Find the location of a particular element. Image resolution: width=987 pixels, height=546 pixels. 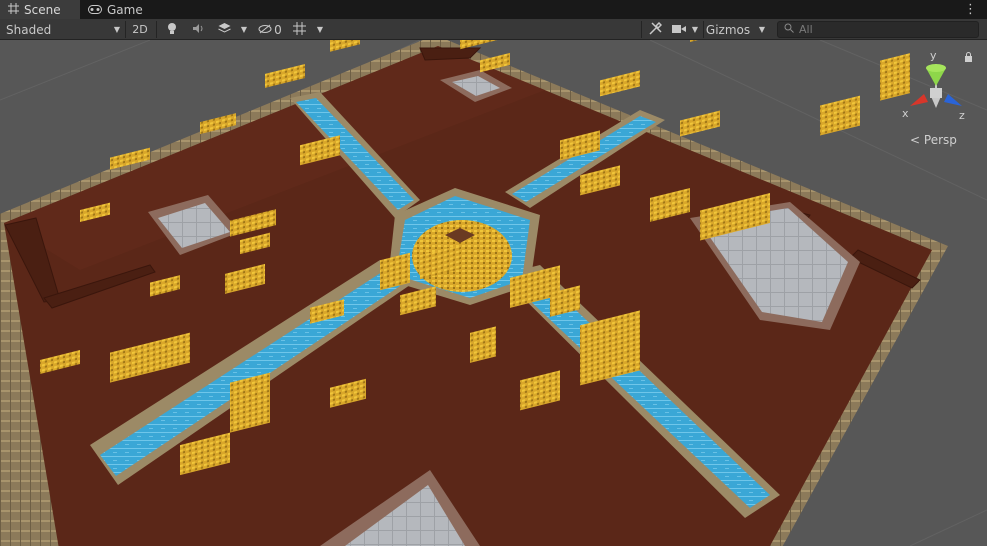

effects-toggle is located at coordinates (224, 29).